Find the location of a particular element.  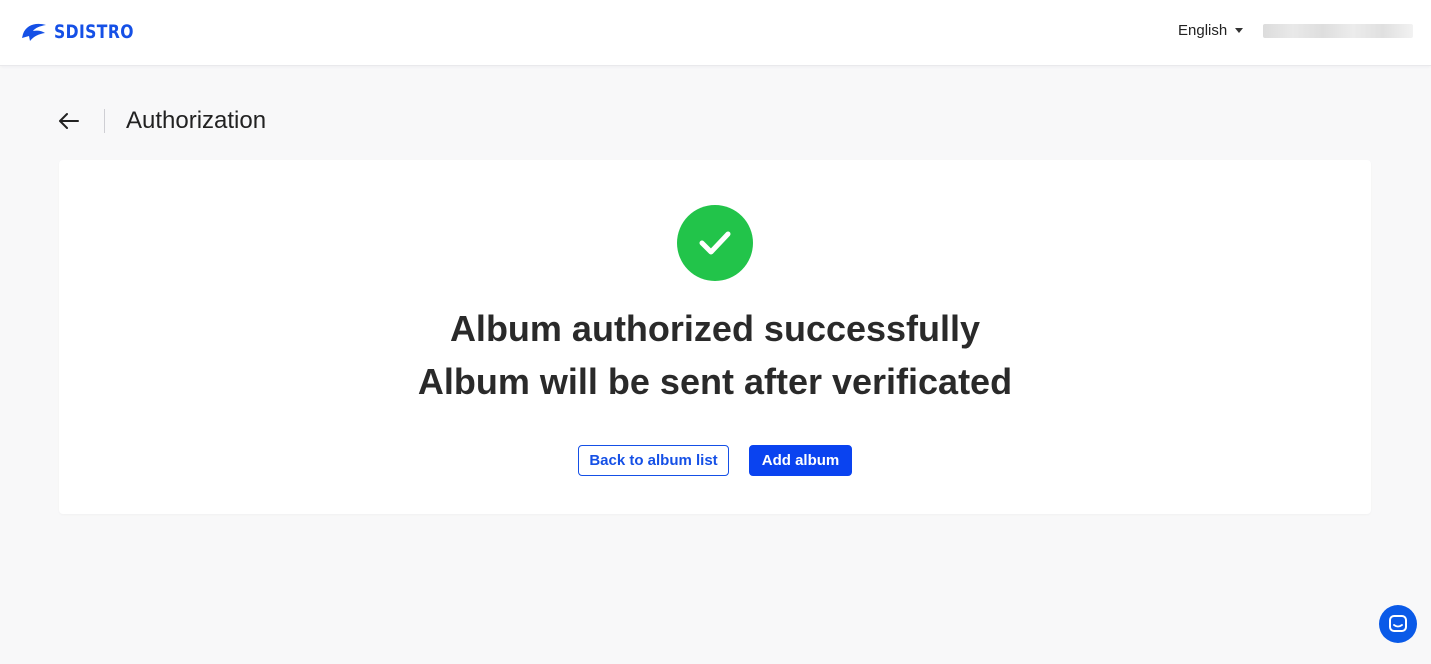

success-title: Album authorized successfully is located at coordinates (715, 328).